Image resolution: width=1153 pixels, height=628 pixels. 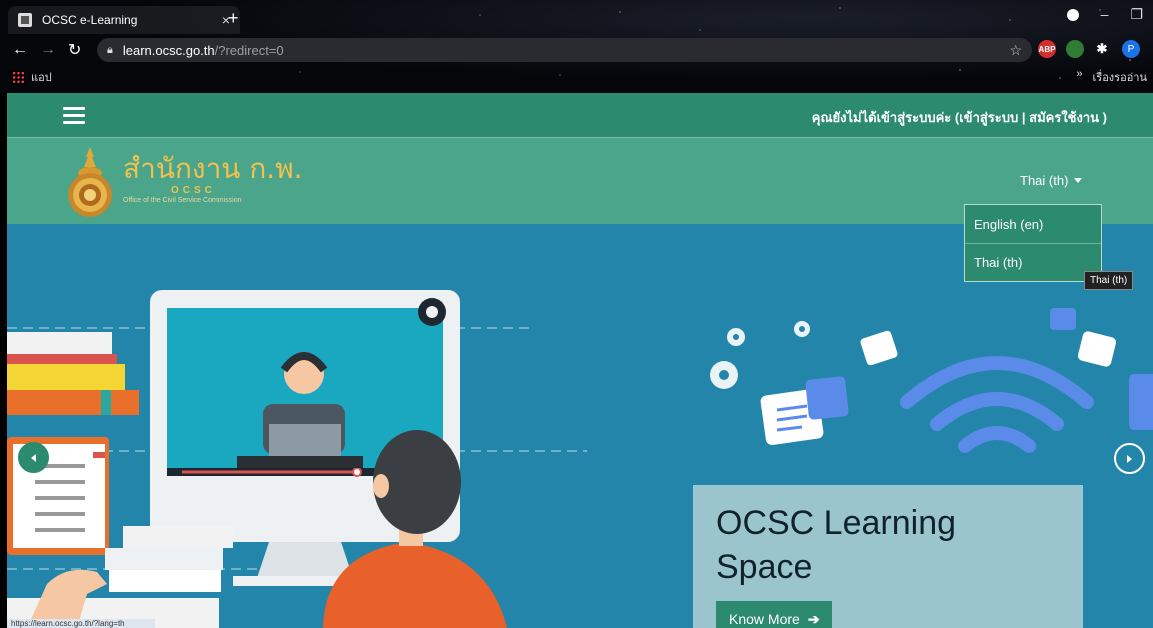 What do you see at coordinates (74, 50) in the screenshot?
I see `reload-icon: ↻` at bounding box center [74, 50].